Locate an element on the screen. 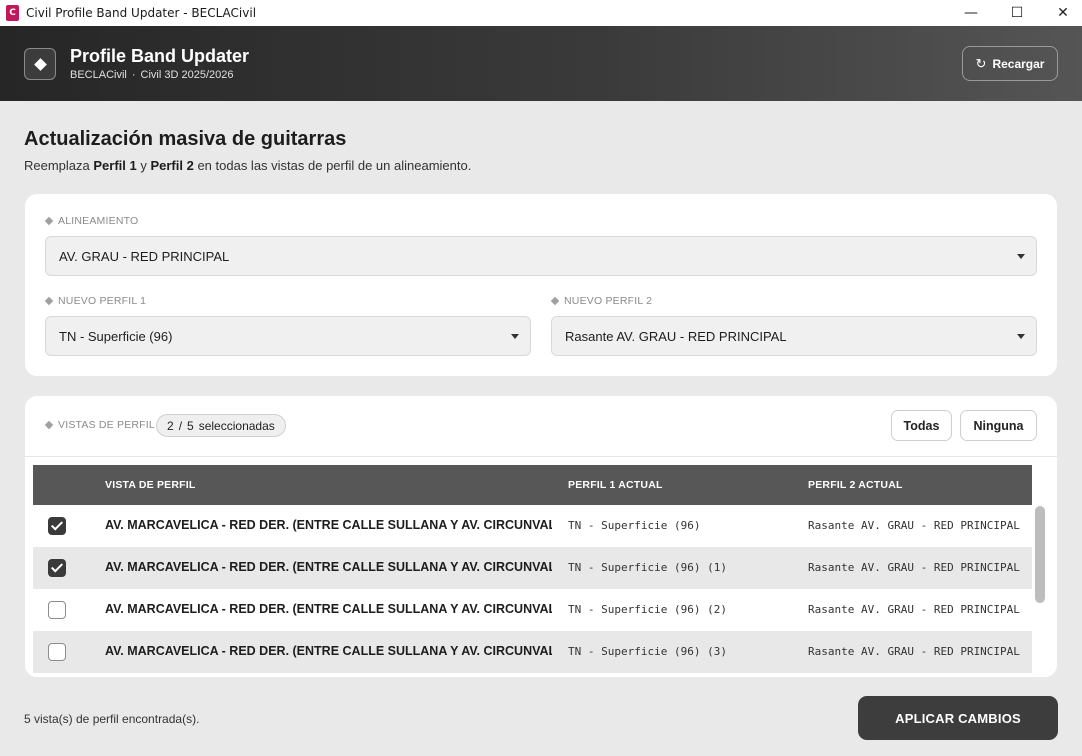 The height and width of the screenshot is (756, 1082). alignment-select-value: AV. GRAU - RED PRINCIPAL is located at coordinates (144, 256).